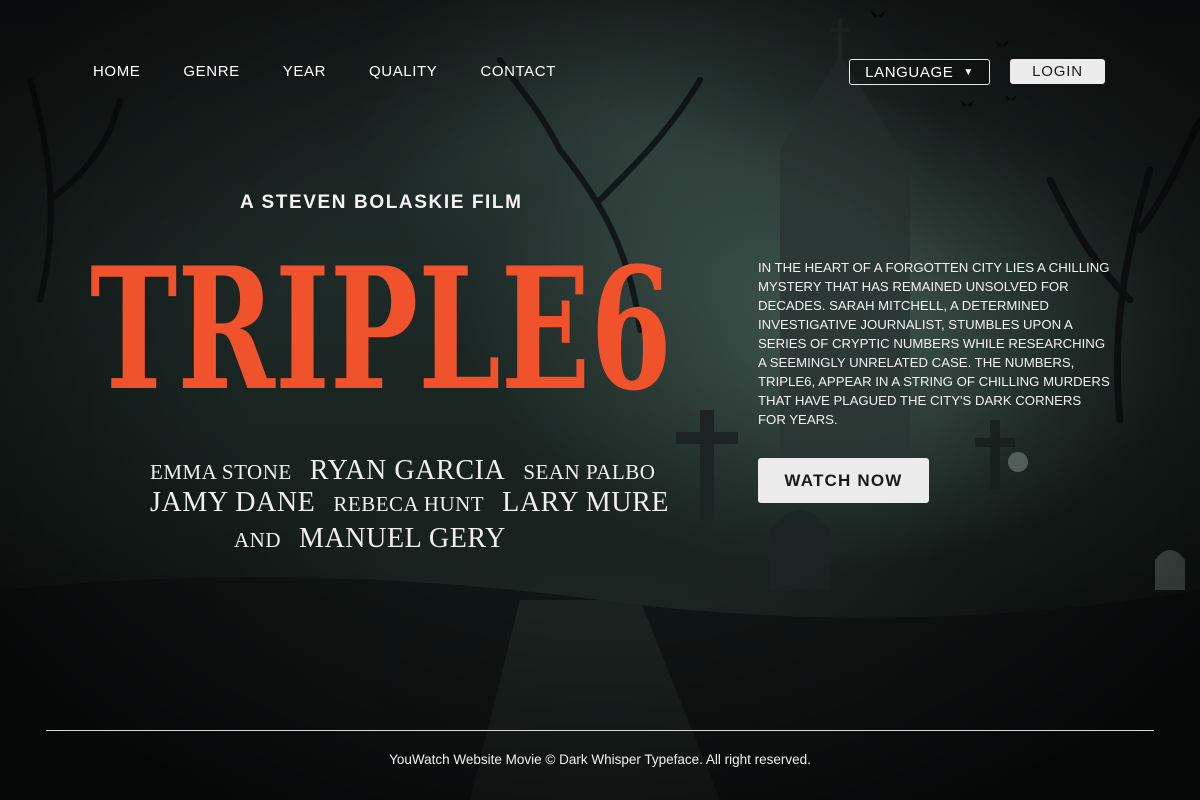  What do you see at coordinates (518, 72) in the screenshot?
I see `nav-contact: CONTACT` at bounding box center [518, 72].